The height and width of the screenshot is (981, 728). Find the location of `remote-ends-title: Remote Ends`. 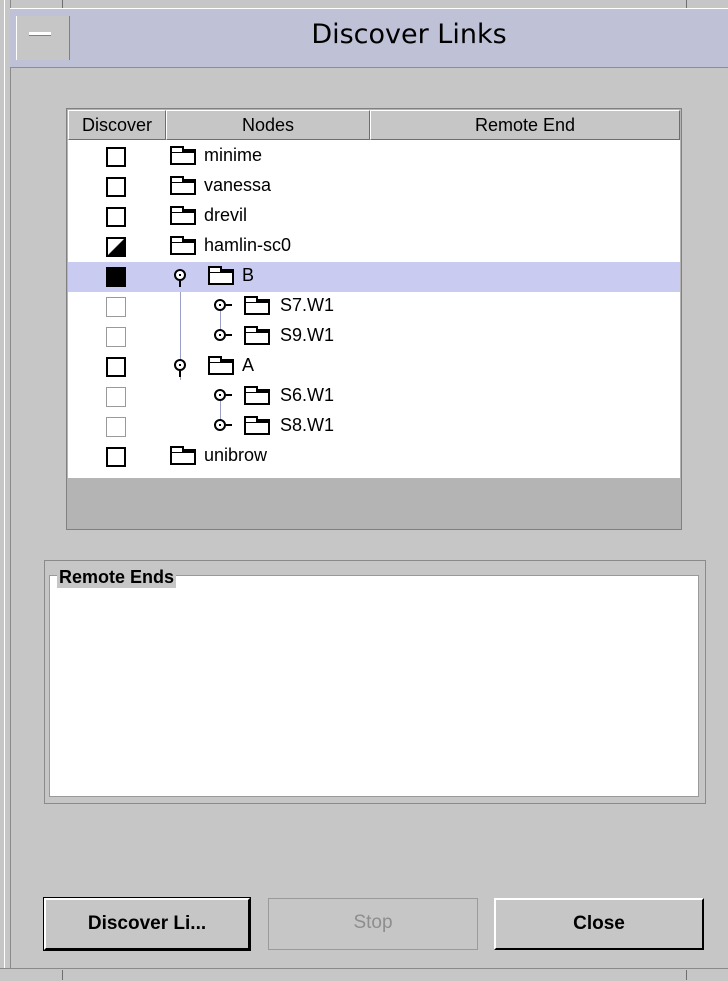

remote-ends-title: Remote Ends is located at coordinates (117, 577).